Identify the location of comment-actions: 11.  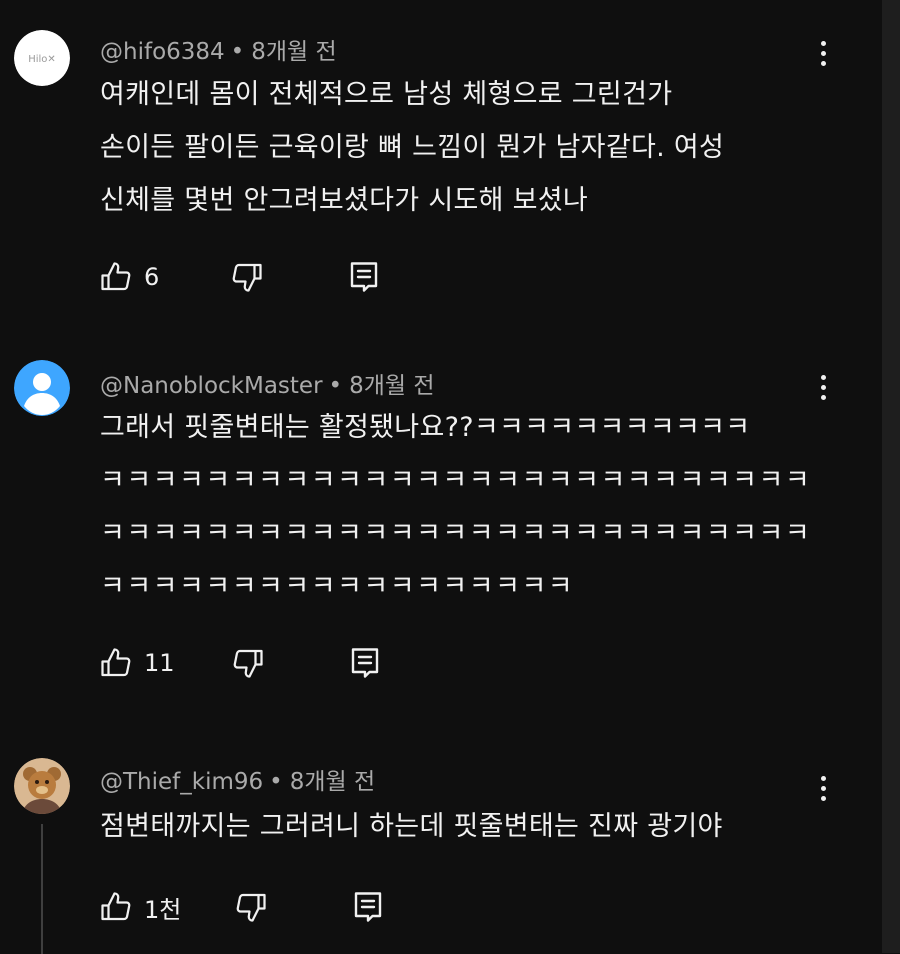
(240, 663).